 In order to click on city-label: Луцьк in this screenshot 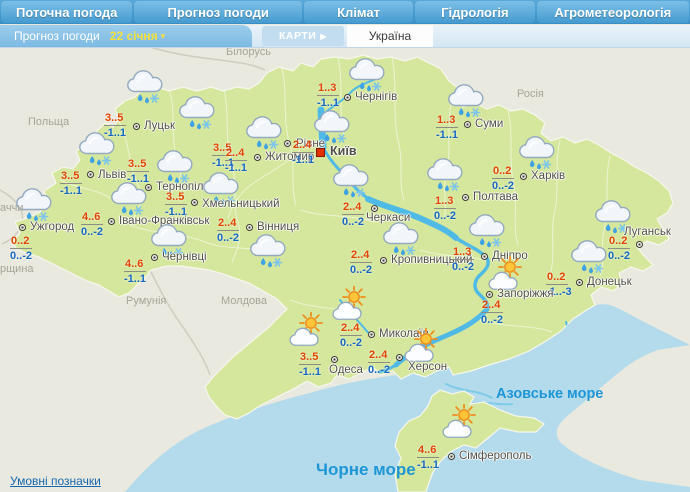, I will do `click(159, 126)`.